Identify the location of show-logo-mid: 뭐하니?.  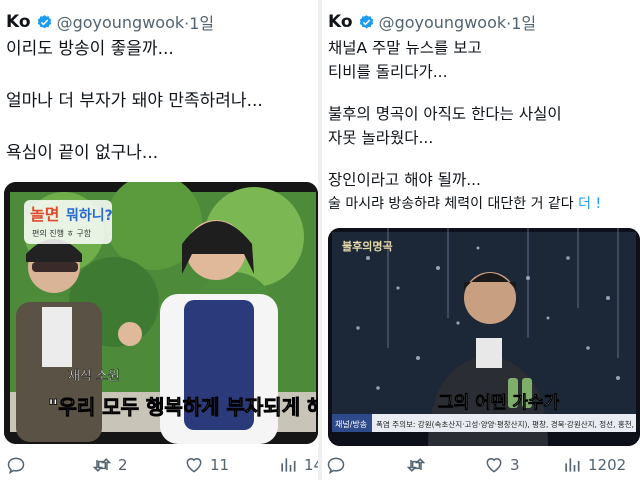
(89, 215).